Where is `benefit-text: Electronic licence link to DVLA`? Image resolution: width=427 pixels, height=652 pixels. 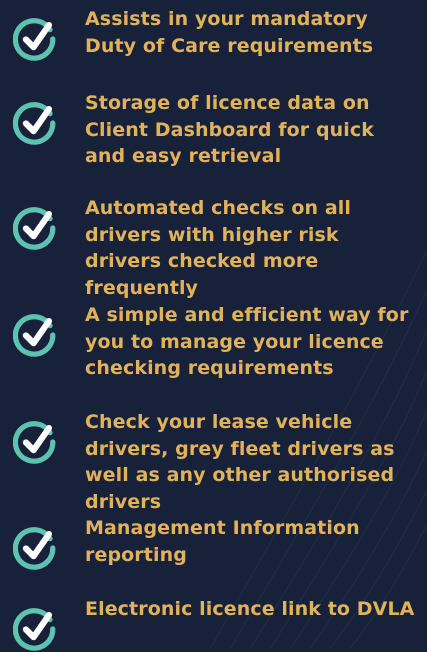 benefit-text: Electronic licence link to DVLA is located at coordinates (250, 609).